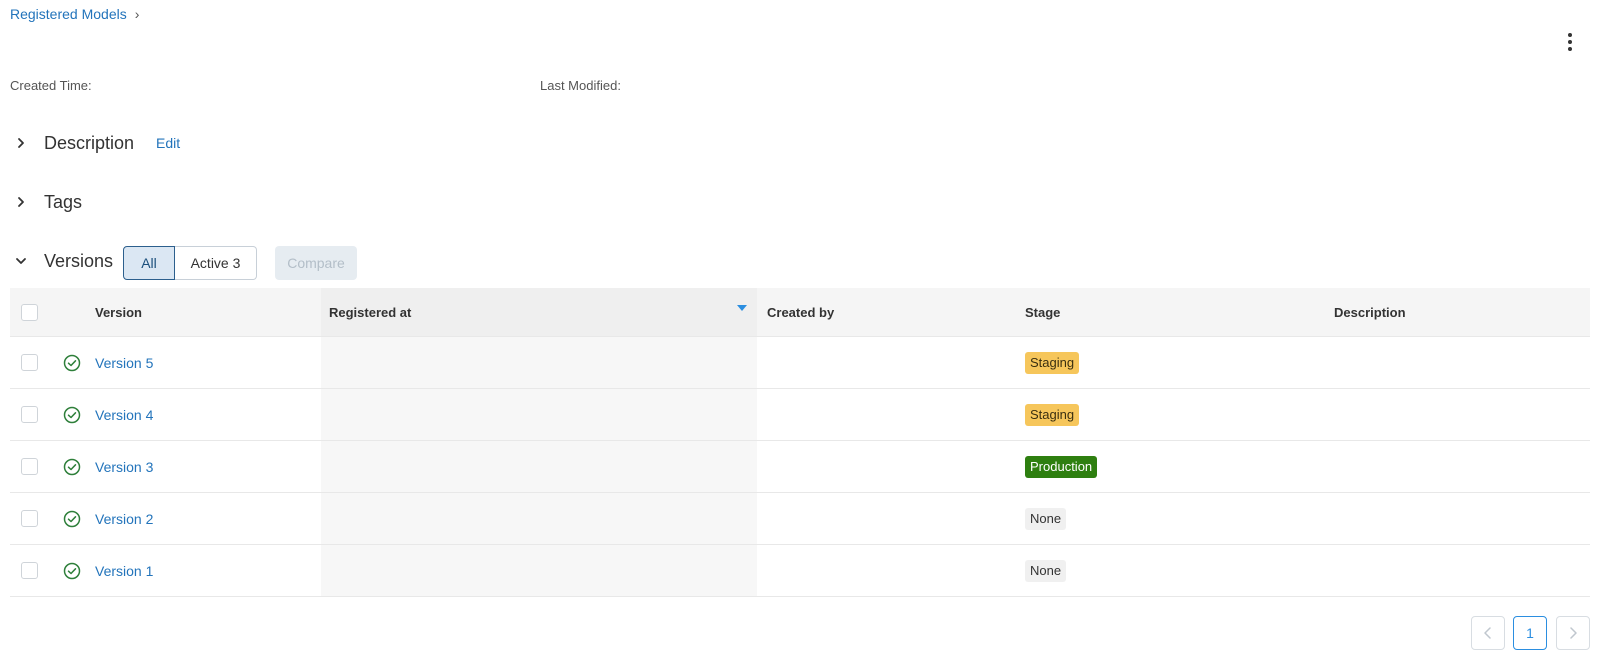  I want to click on version-cell: Version 1, so click(208, 571).